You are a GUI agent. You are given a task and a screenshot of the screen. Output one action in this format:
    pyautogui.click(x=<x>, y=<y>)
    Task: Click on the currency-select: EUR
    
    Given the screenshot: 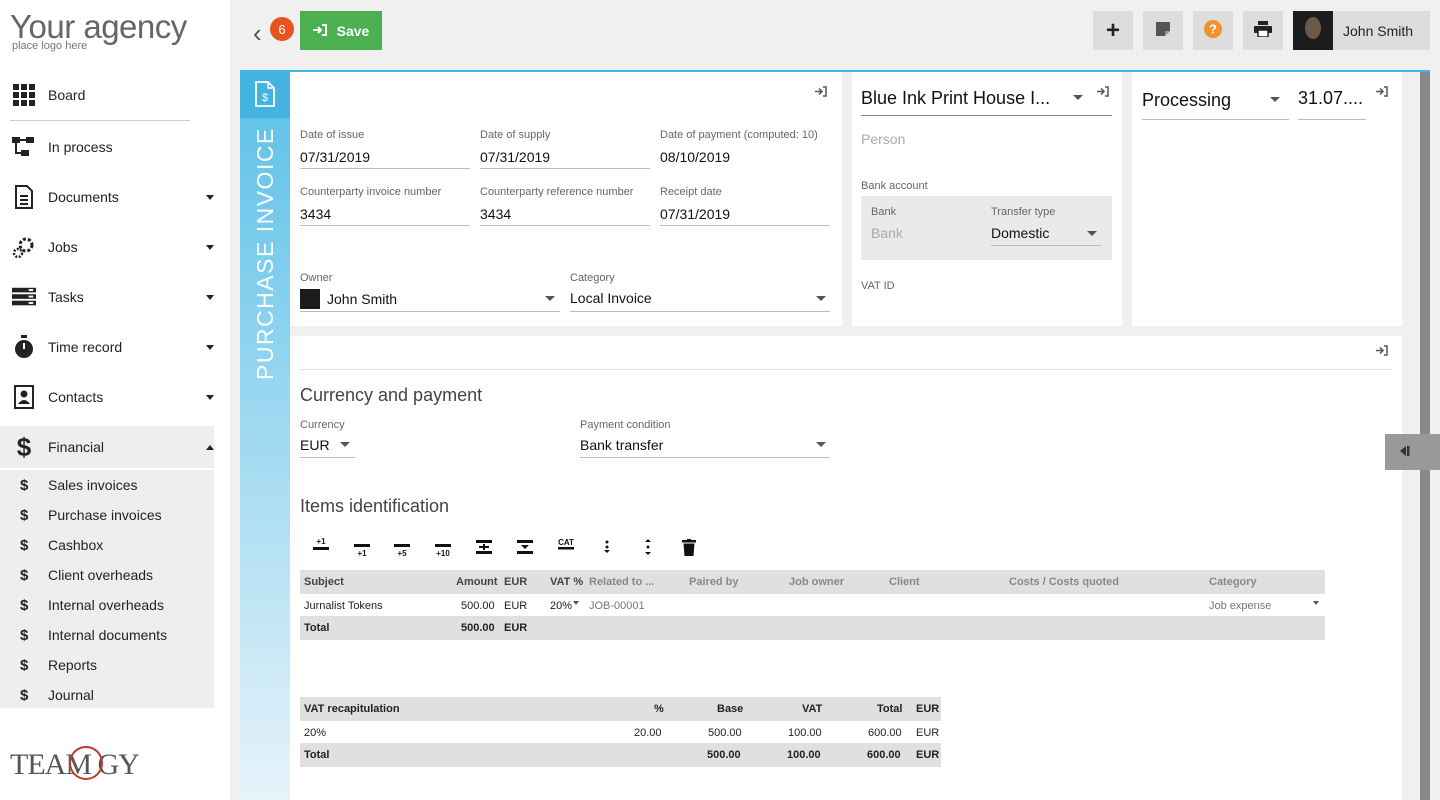 What is the action you would take?
    pyautogui.click(x=315, y=445)
    